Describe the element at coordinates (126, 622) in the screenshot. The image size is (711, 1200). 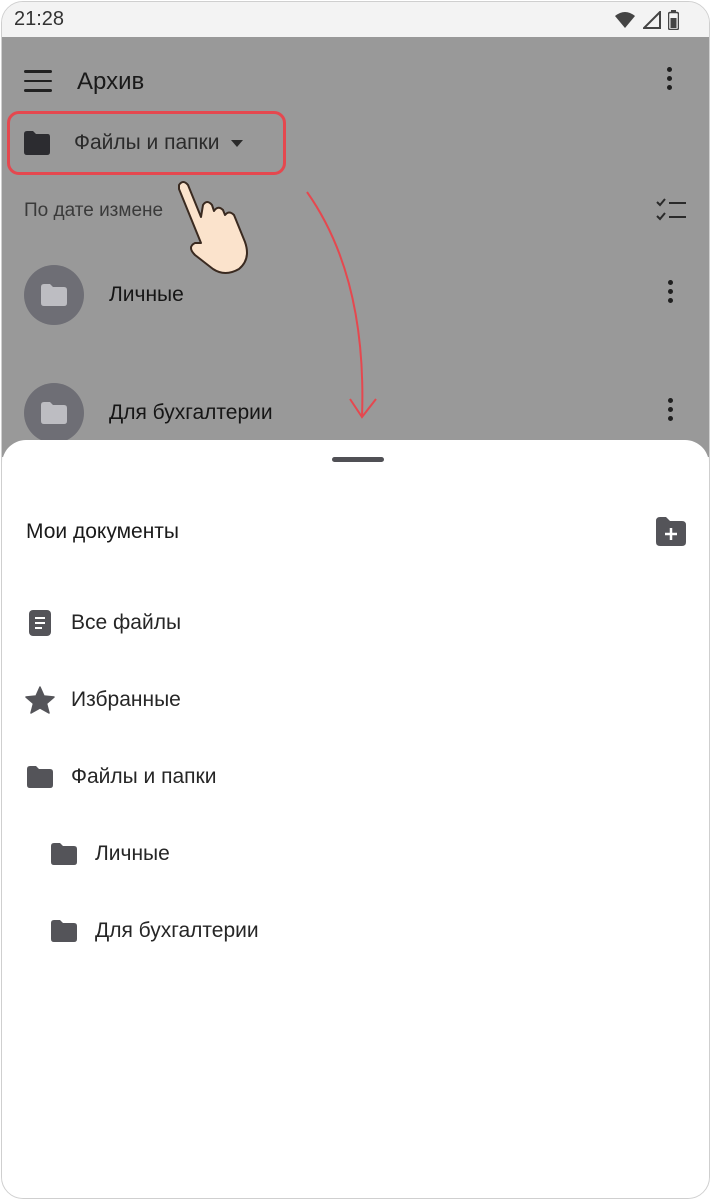
I see `sheet-item-label: Все файлы` at that location.